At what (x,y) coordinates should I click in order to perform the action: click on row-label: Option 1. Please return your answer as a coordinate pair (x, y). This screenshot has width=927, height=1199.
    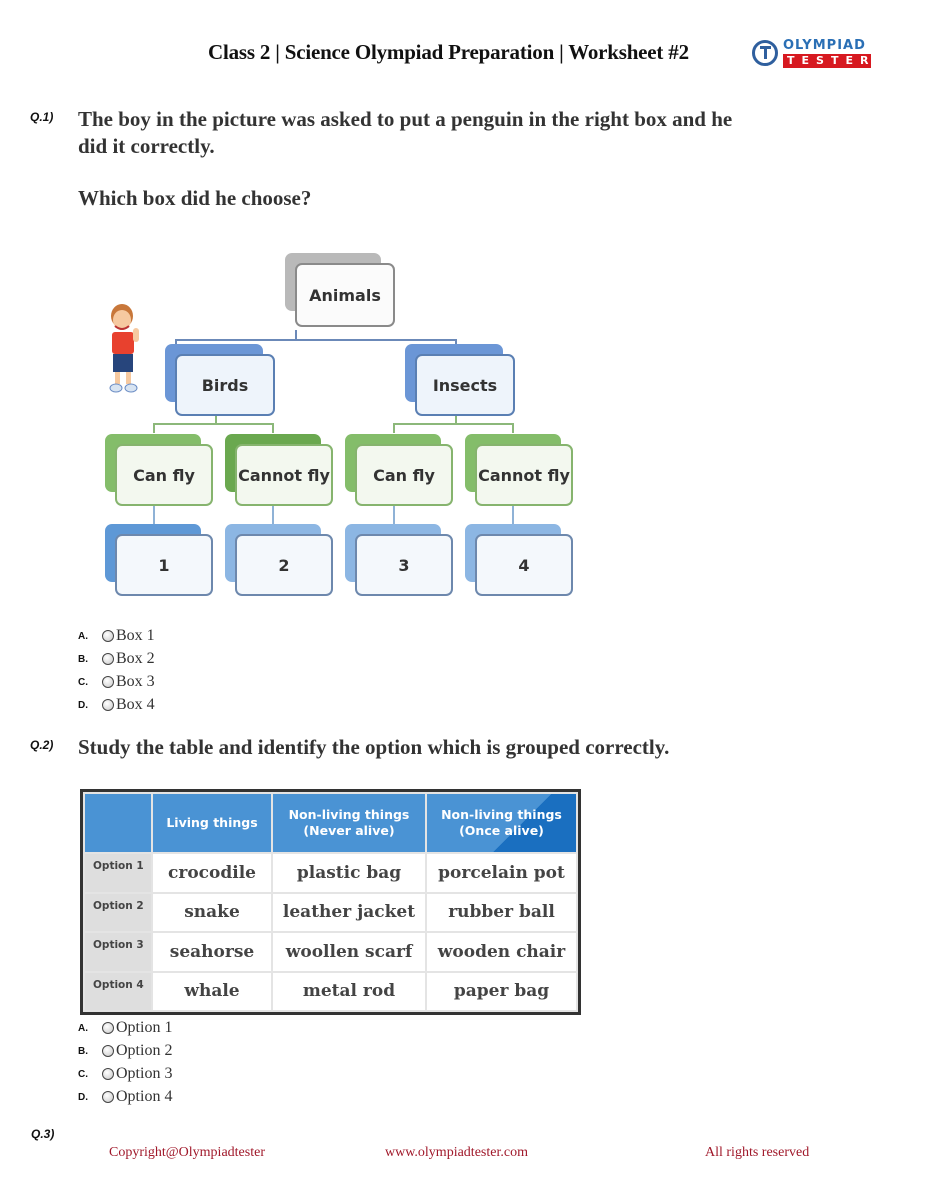
    Looking at the image, I should click on (118, 873).